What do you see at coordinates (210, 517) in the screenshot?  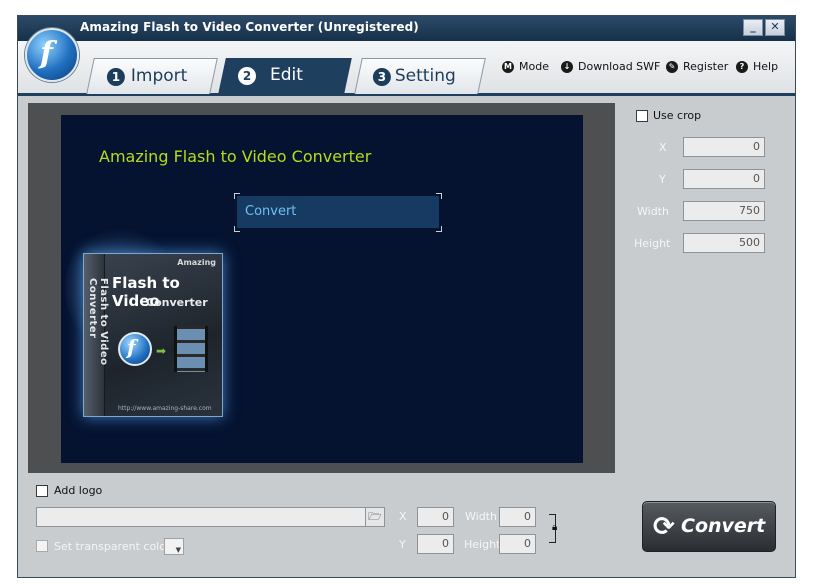 I see `logo-path-field` at bounding box center [210, 517].